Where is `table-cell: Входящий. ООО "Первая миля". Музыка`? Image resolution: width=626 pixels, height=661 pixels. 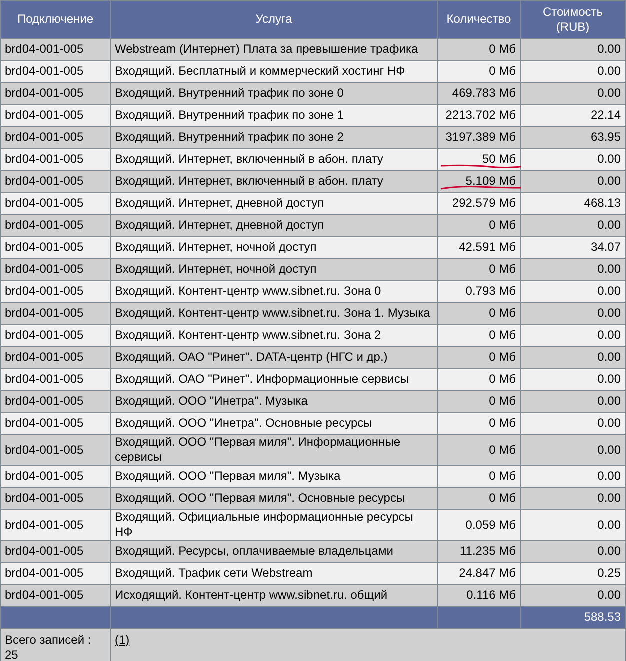 table-cell: Входящий. ООО "Первая миля". Музыка is located at coordinates (274, 477).